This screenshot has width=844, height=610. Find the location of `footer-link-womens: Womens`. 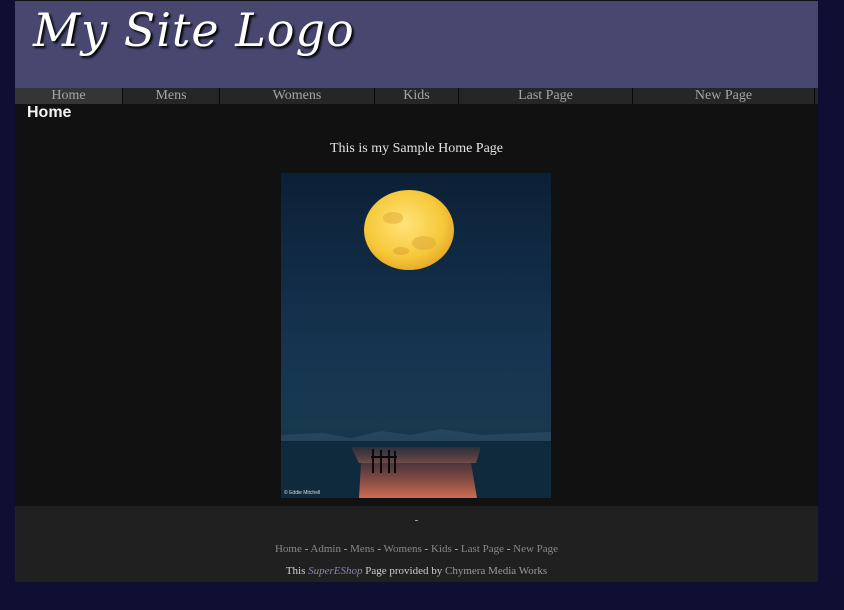

footer-link-womens: Womens is located at coordinates (403, 549).